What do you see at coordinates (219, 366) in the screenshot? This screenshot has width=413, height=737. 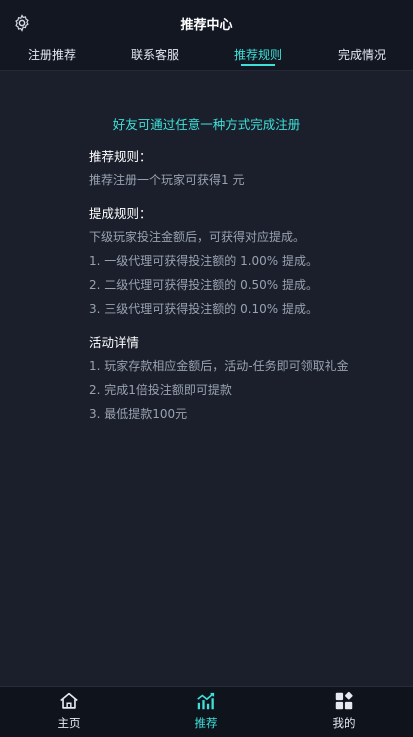 I see `rule-line: 1. 玩家存款相应金额后，活动-任务即可领取礼金` at bounding box center [219, 366].